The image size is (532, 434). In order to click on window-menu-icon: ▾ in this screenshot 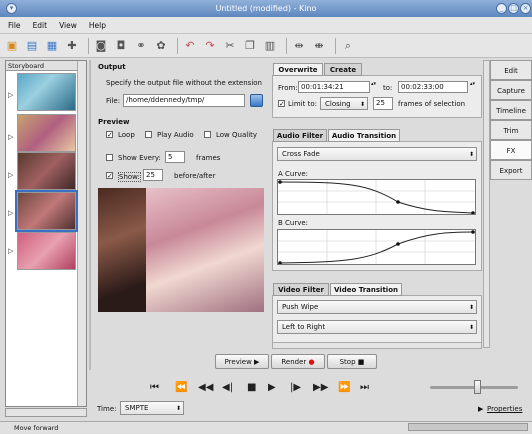, I will do `click(11, 8)`.